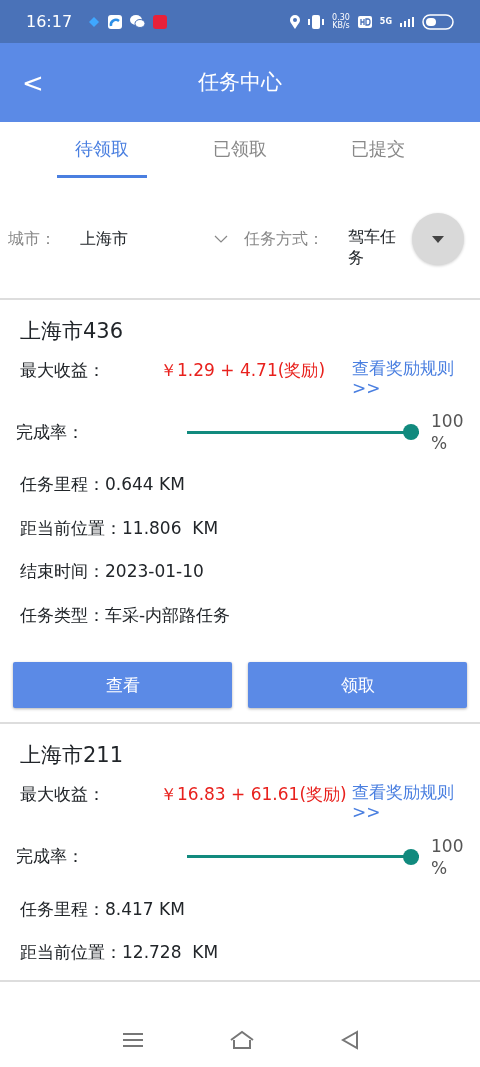  What do you see at coordinates (316, 21) in the screenshot?
I see `vibrate-icon` at bounding box center [316, 21].